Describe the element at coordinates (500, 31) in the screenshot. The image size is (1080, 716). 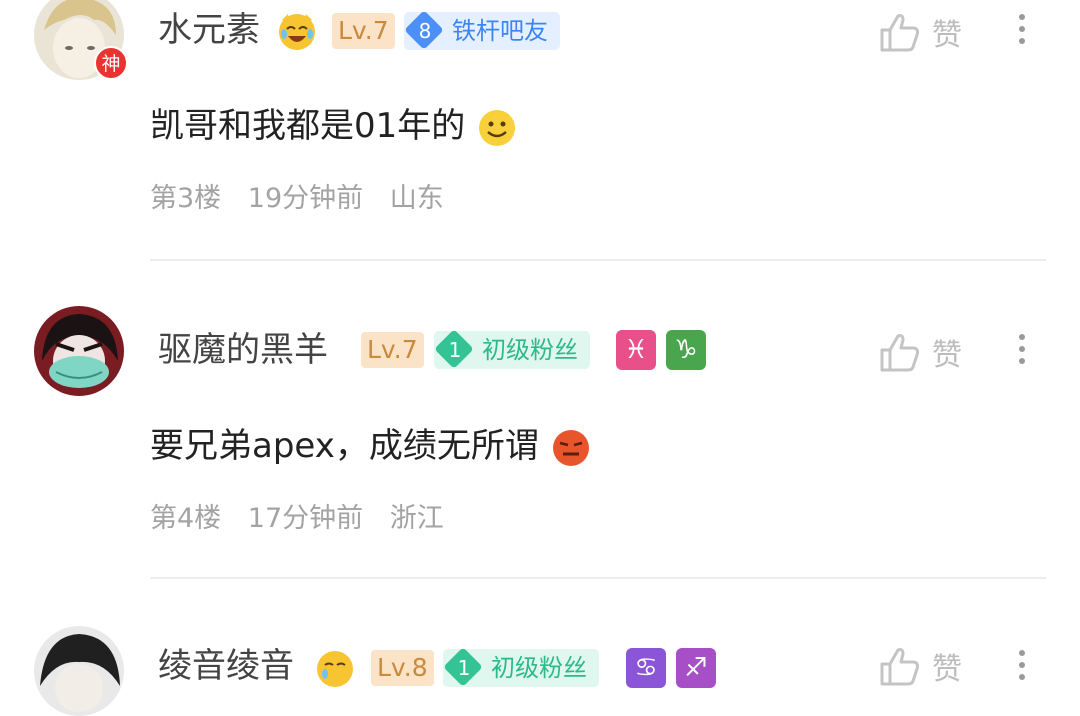
I see `tag-label: 铁杆吧友` at that location.